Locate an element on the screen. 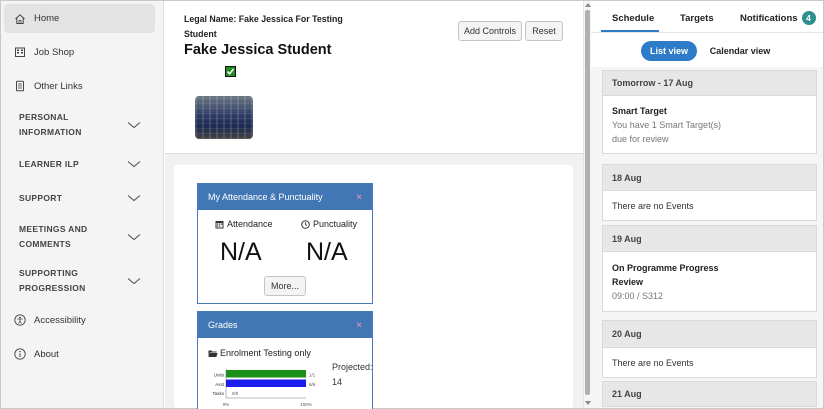 This screenshot has height=409, width=824. day-header: 20 Aug is located at coordinates (709, 334).